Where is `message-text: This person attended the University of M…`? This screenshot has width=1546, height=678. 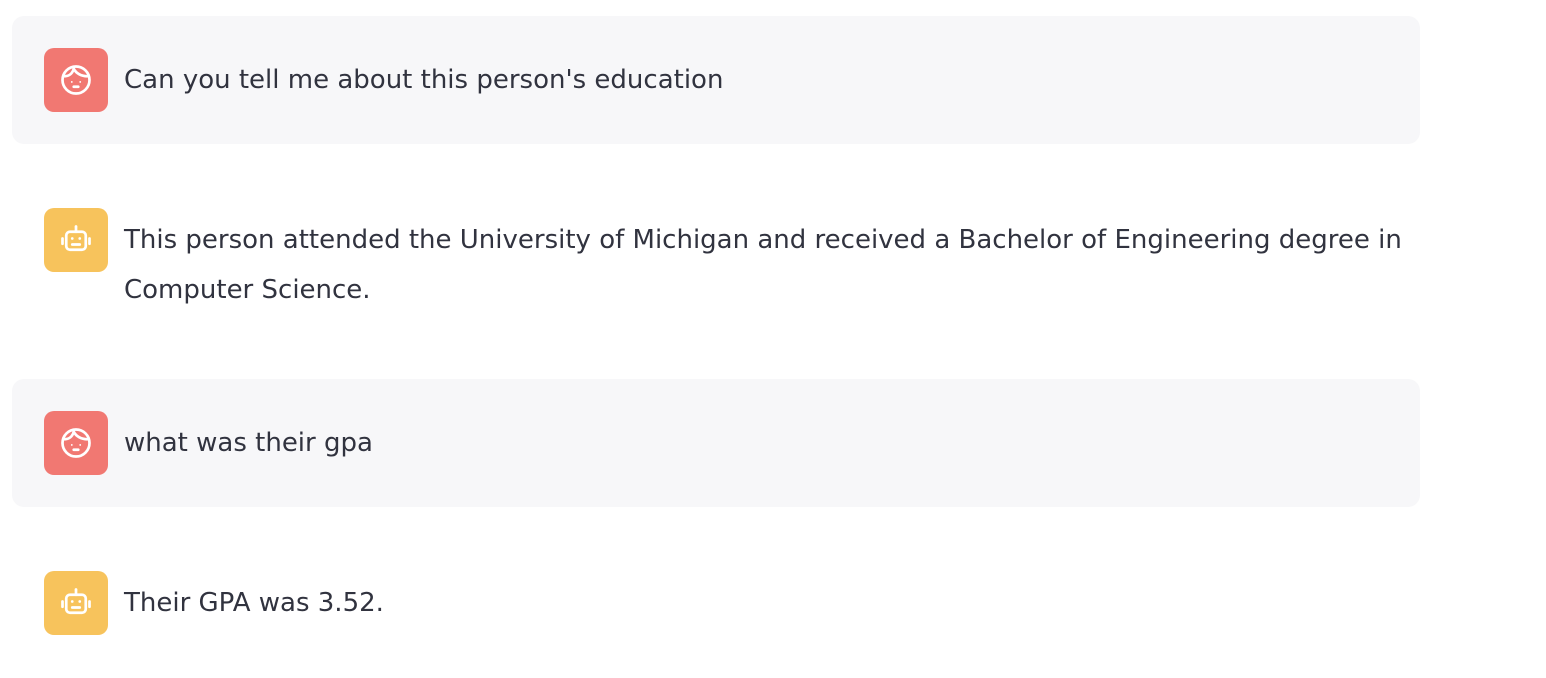
message-text: This person attended the University of M… is located at coordinates (767, 265).